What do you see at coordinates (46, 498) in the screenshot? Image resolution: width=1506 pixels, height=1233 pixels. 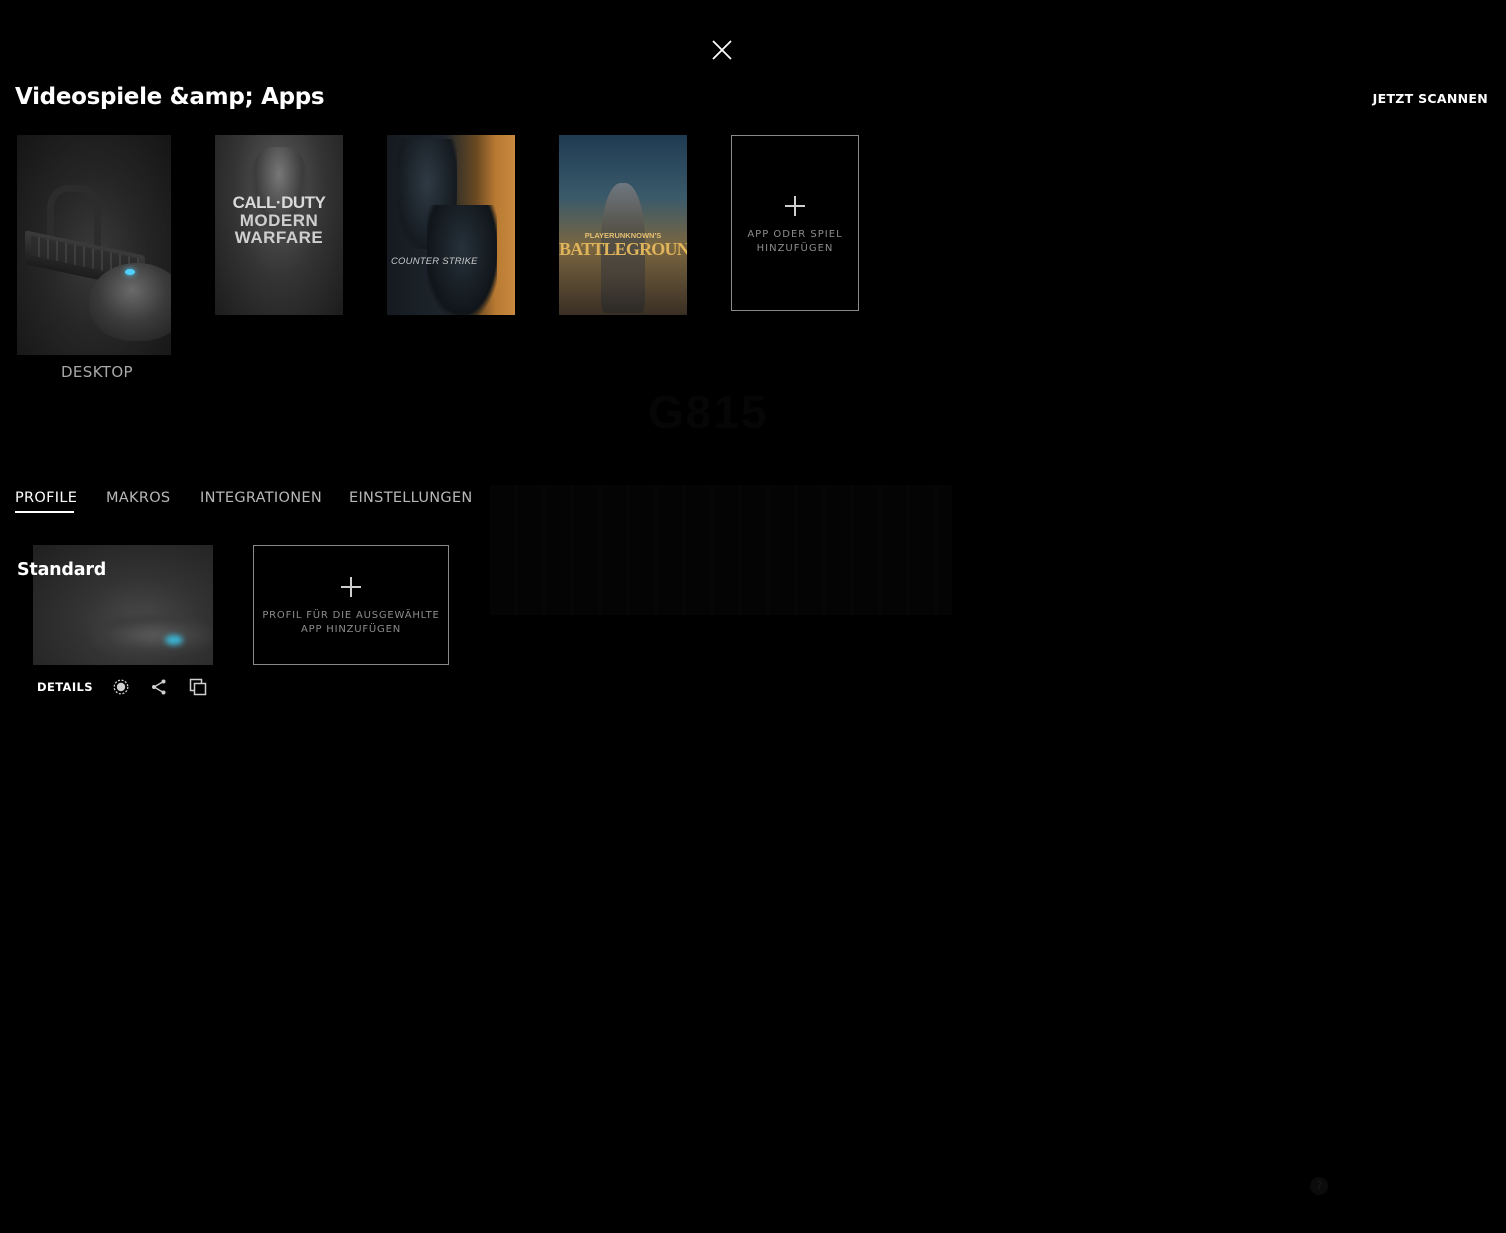 I see `tab-profile: PROFILE` at bounding box center [46, 498].